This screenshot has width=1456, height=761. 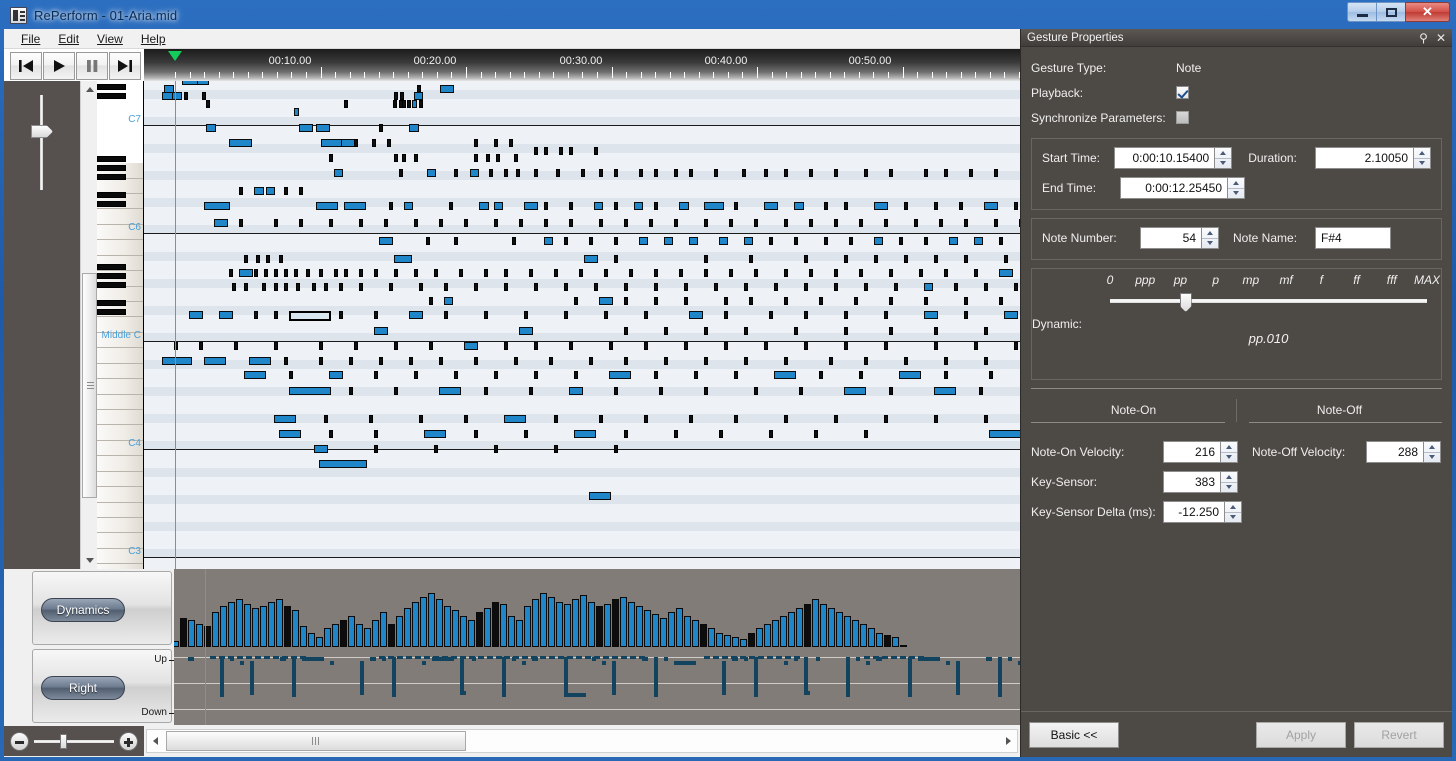 What do you see at coordinates (175, 56) in the screenshot?
I see `playhead-handle` at bounding box center [175, 56].